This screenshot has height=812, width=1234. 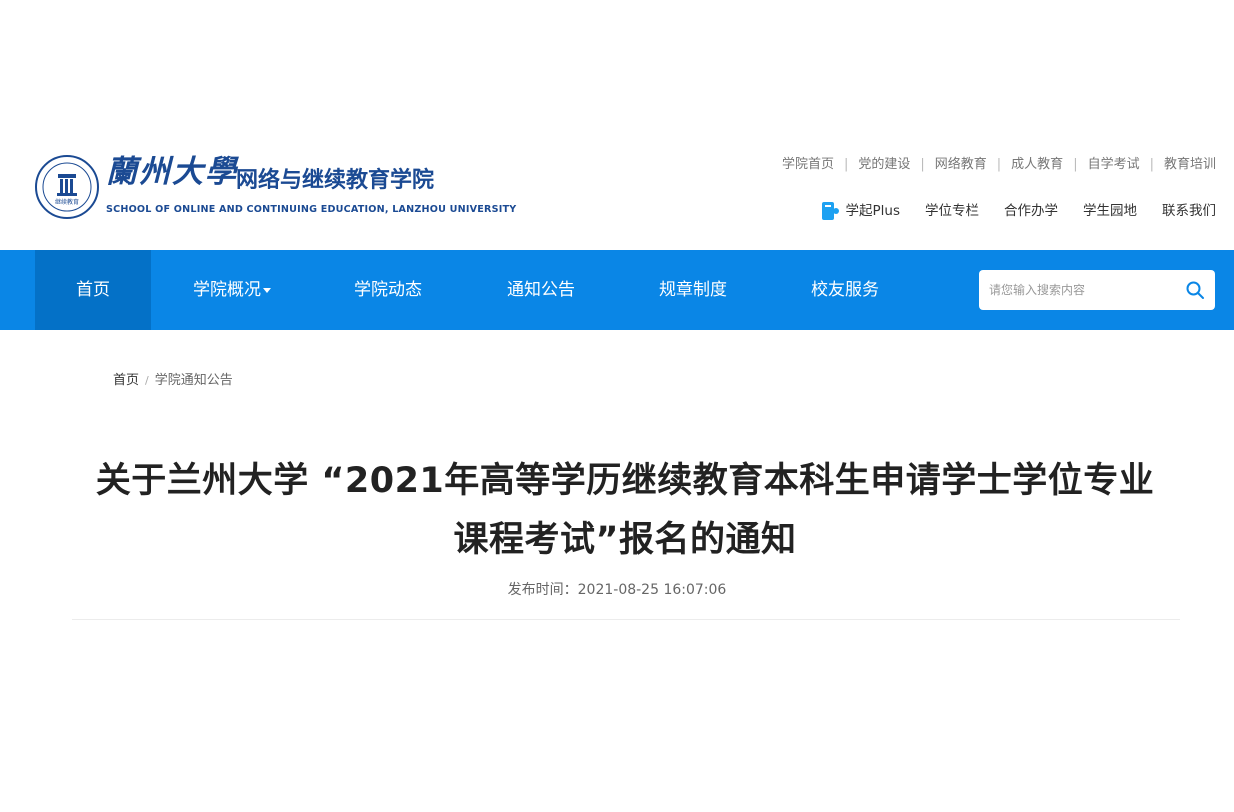 What do you see at coordinates (126, 380) in the screenshot?
I see `breadcrumb-home: 首页` at bounding box center [126, 380].